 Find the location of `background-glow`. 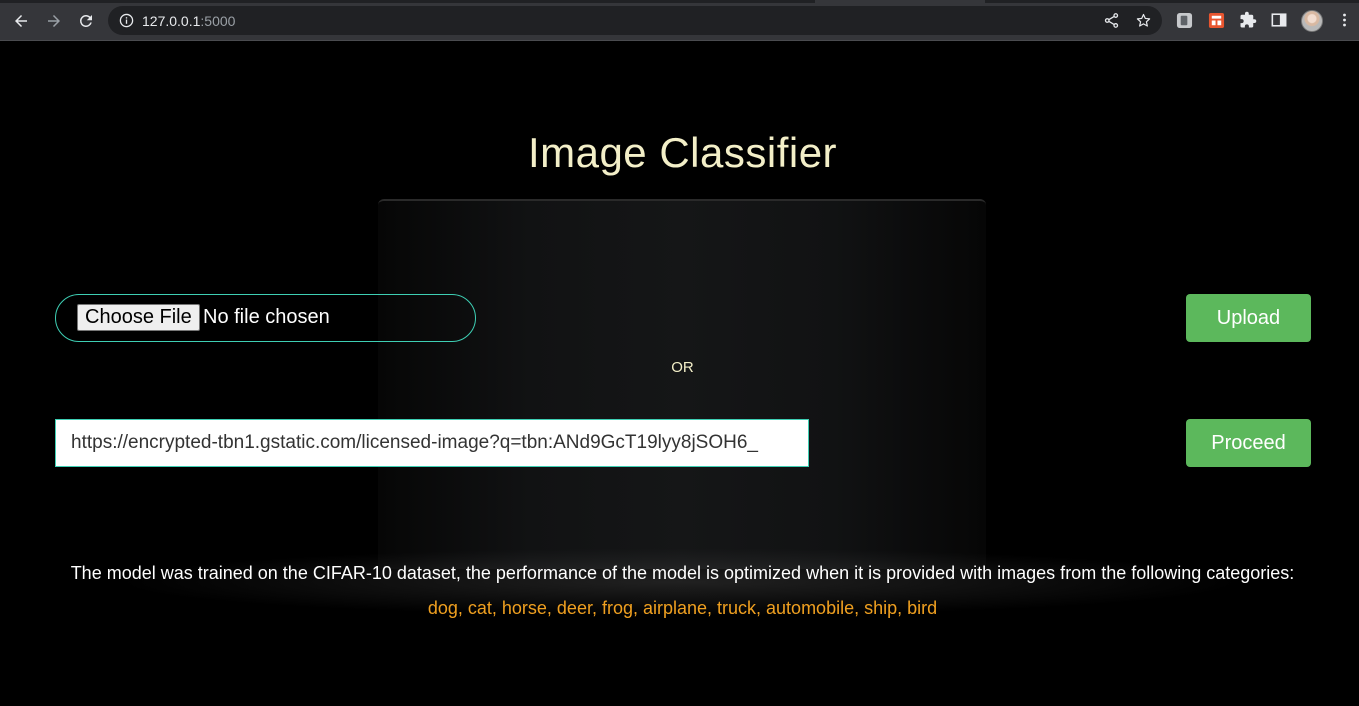

background-glow is located at coordinates (679, 591).